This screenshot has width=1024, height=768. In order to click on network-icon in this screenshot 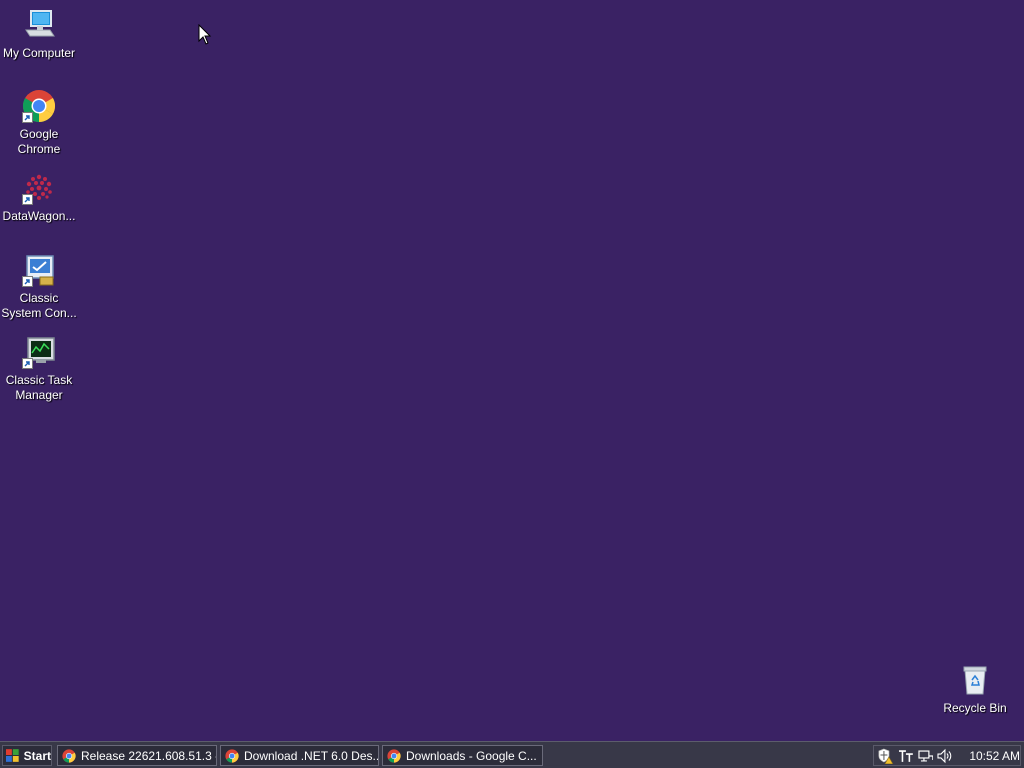, I will do `click(926, 756)`.